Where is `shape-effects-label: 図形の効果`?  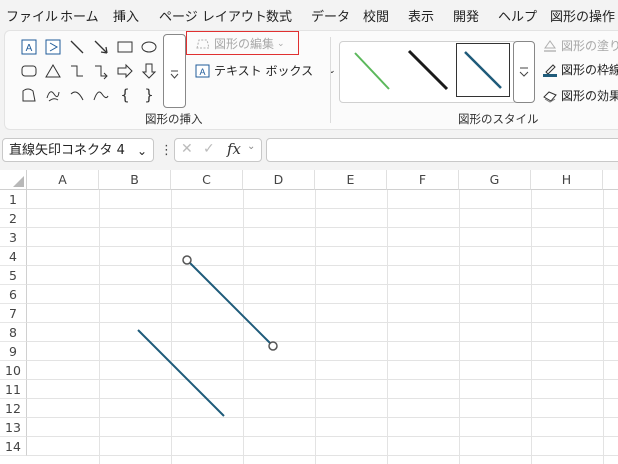
shape-effects-label: 図形の効果 is located at coordinates (589, 96).